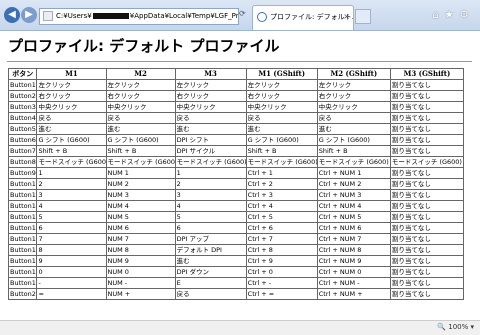 This screenshot has width=480, height=335. Describe the element at coordinates (210, 217) in the screenshot. I see `assignment-cell: 5` at that location.